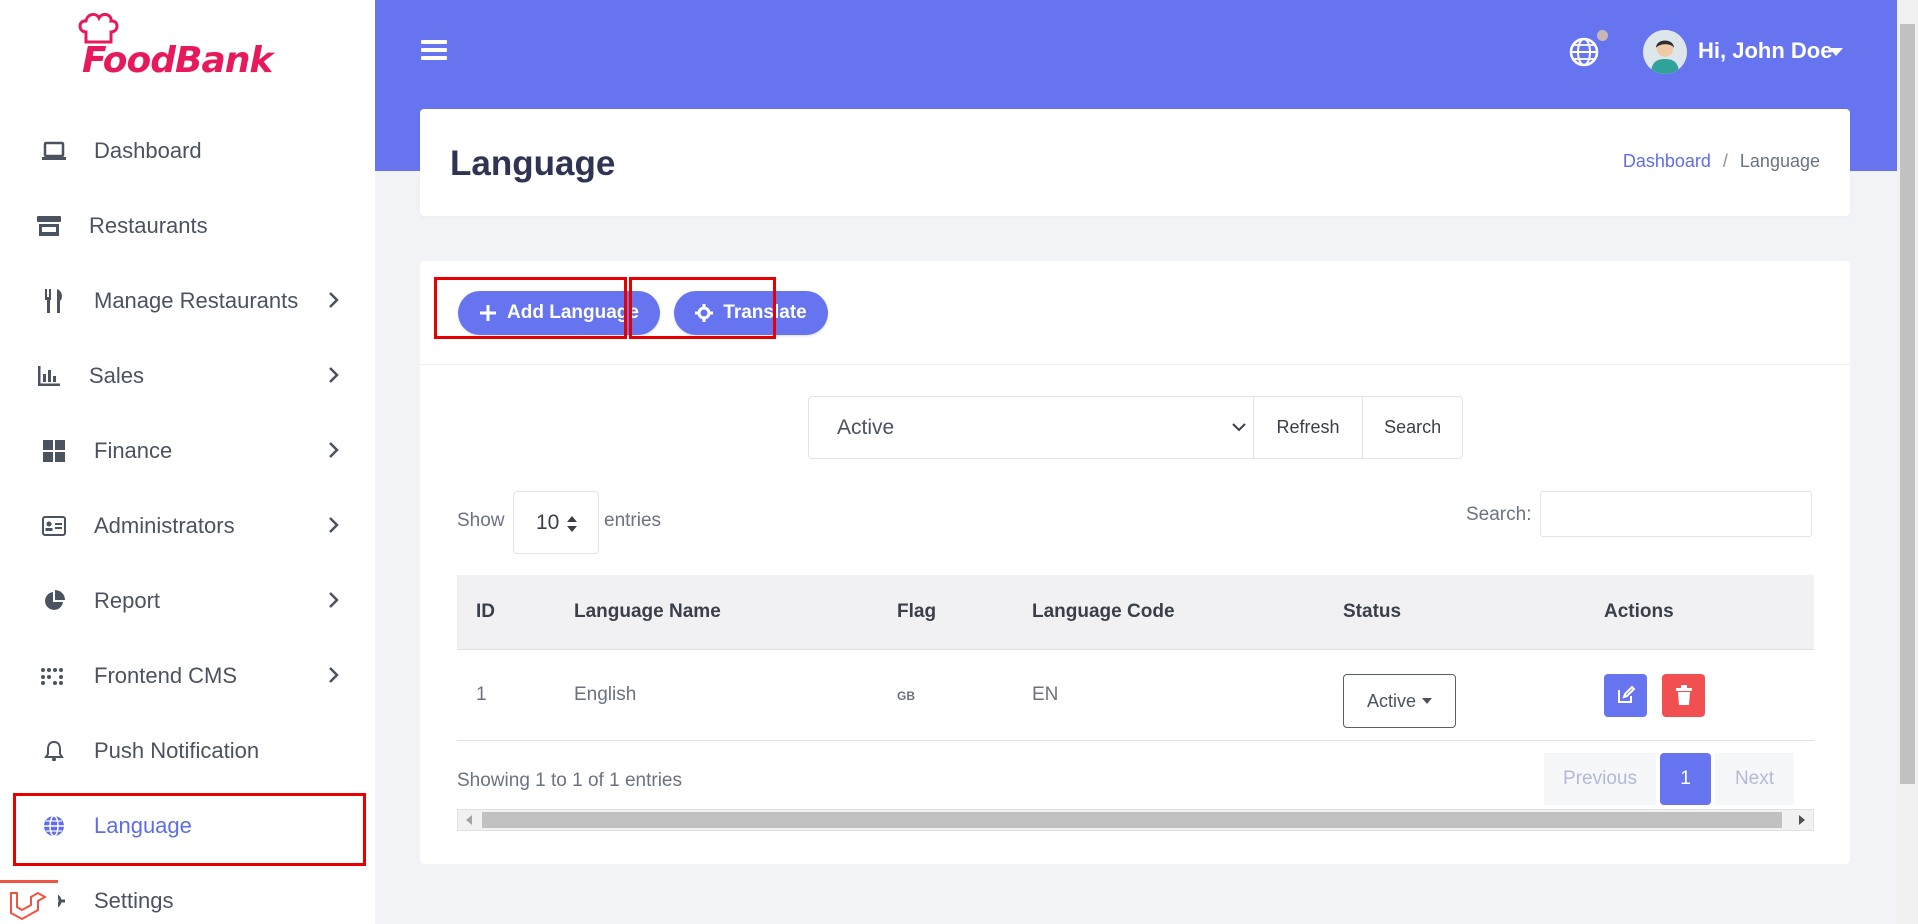  Describe the element at coordinates (605, 694) in the screenshot. I see `cell-language-name: English` at that location.